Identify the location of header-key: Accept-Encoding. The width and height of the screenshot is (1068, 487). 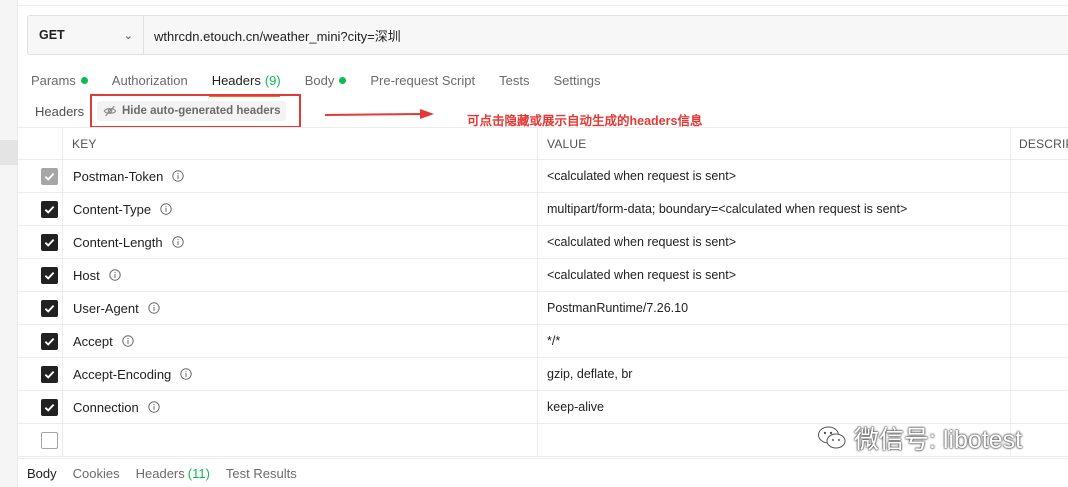
(122, 374).